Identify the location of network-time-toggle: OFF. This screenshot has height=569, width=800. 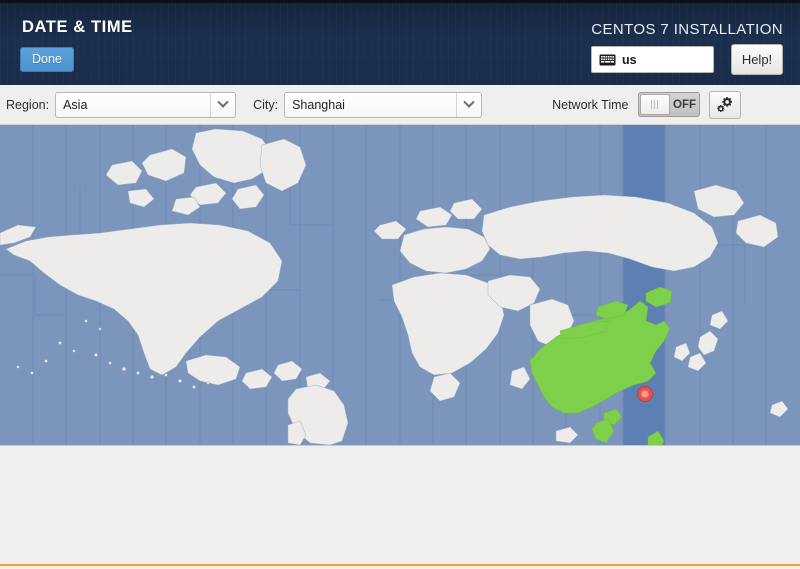
(668, 104).